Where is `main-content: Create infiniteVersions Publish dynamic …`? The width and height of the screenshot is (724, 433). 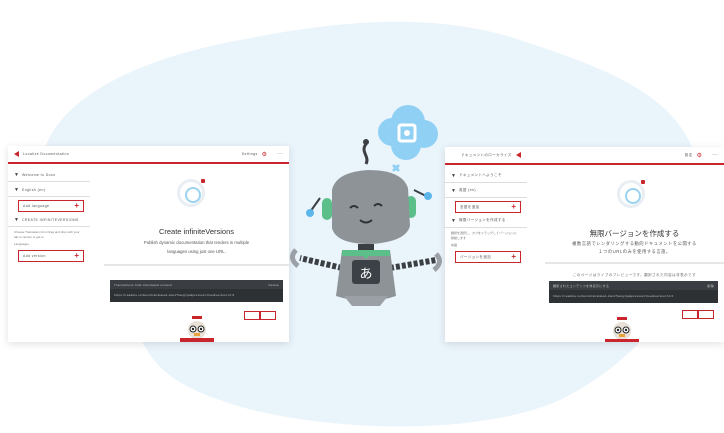
main-content: Create infiniteVersions Publish dynamic … is located at coordinates (196, 254).